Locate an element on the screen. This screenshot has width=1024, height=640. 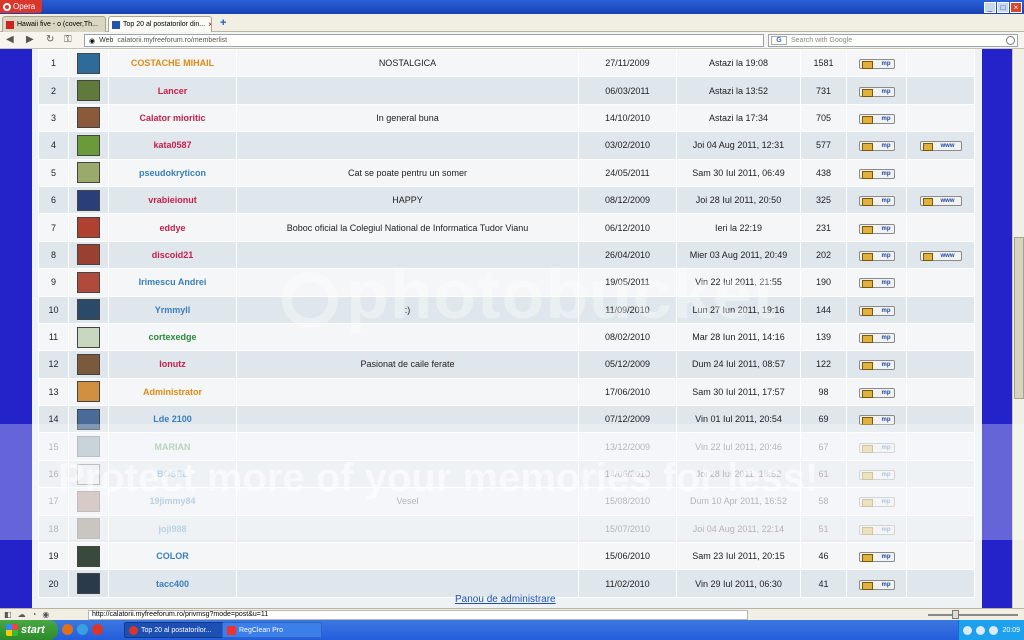
last-visit-cell: Vin 22 Iul 2011, 21:55 is located at coordinates (738, 282).